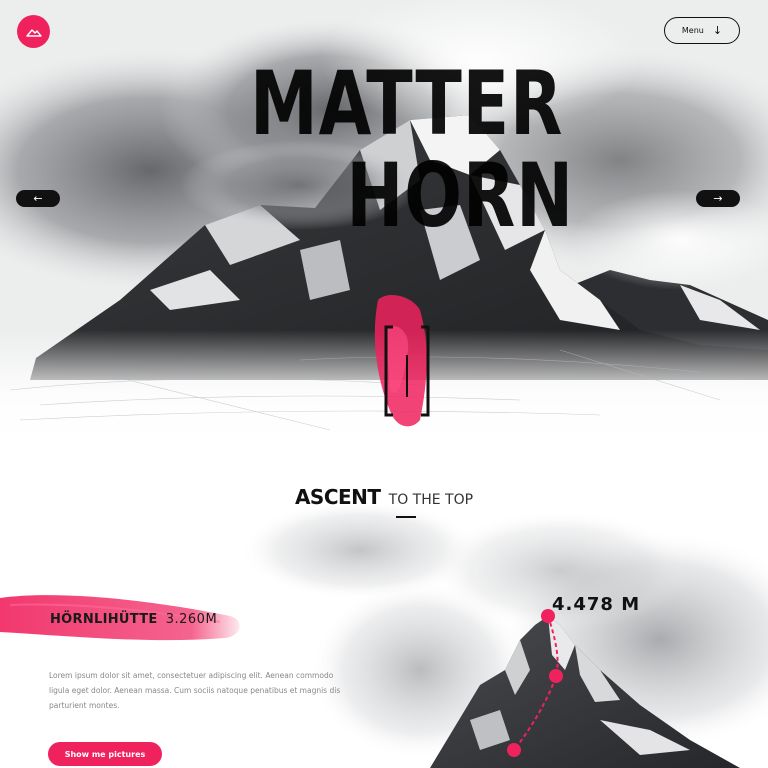 Image resolution: width=768 pixels, height=768 pixels. What do you see at coordinates (337, 497) in the screenshot?
I see `ascent-title-strong: ASCENT` at bounding box center [337, 497].